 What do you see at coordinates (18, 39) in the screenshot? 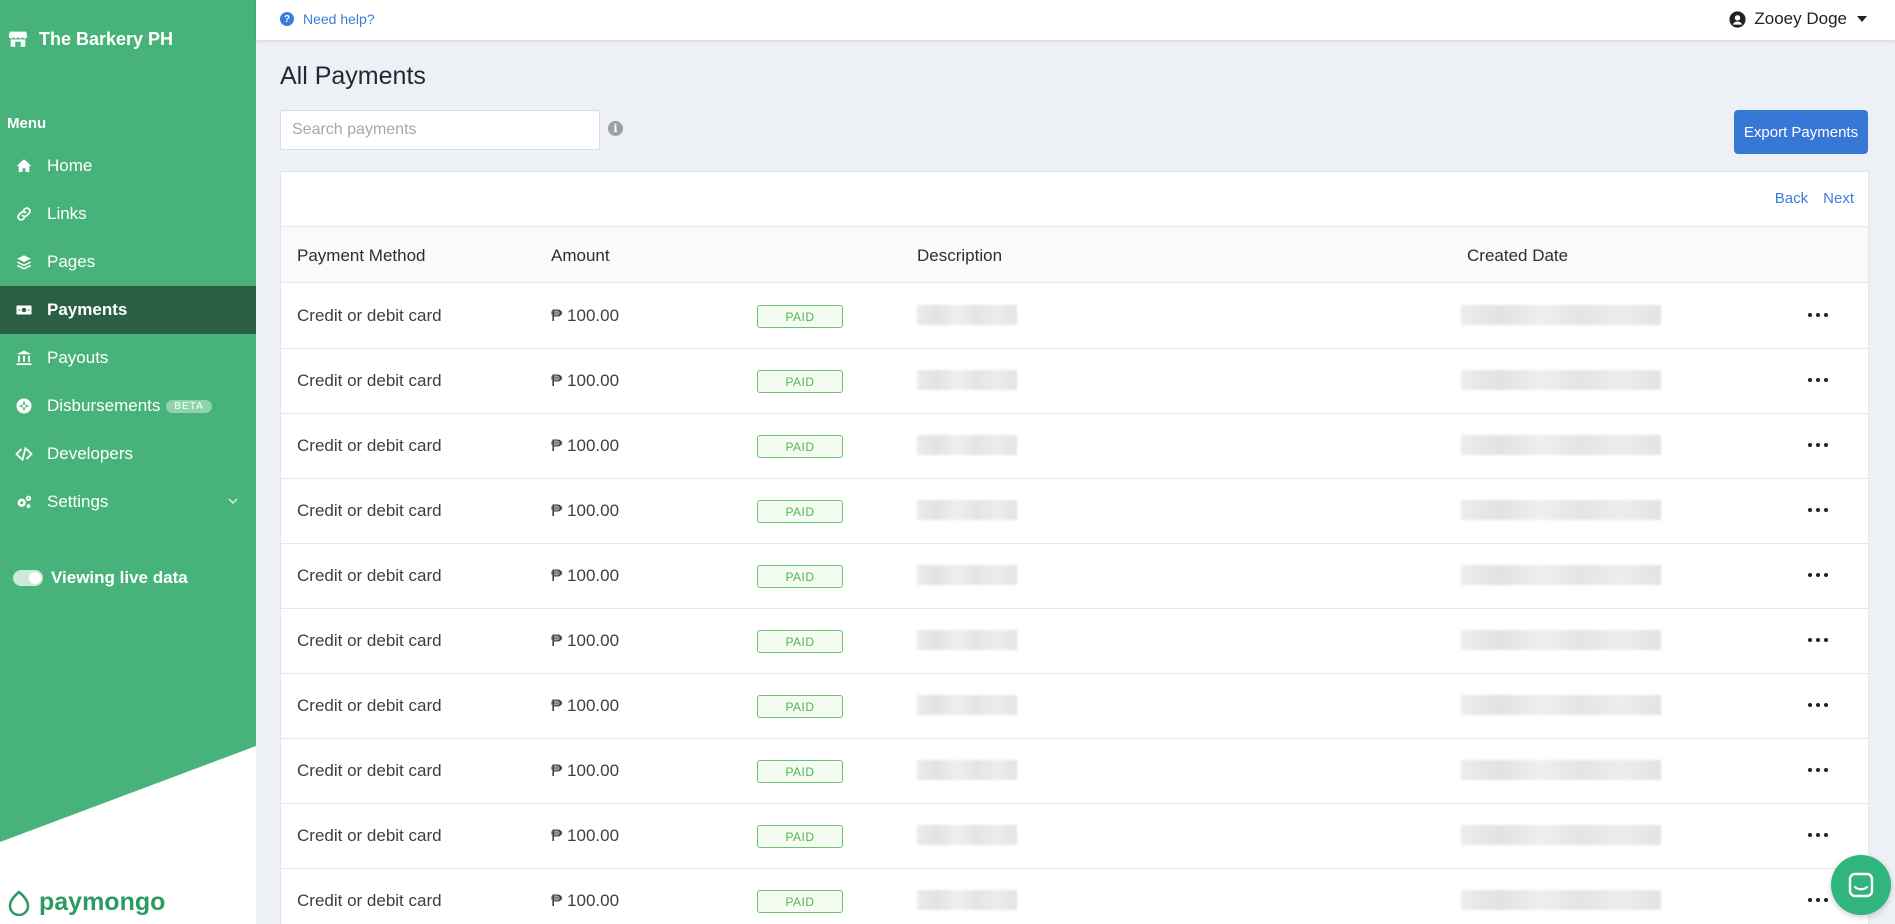
I see `store-icon` at bounding box center [18, 39].